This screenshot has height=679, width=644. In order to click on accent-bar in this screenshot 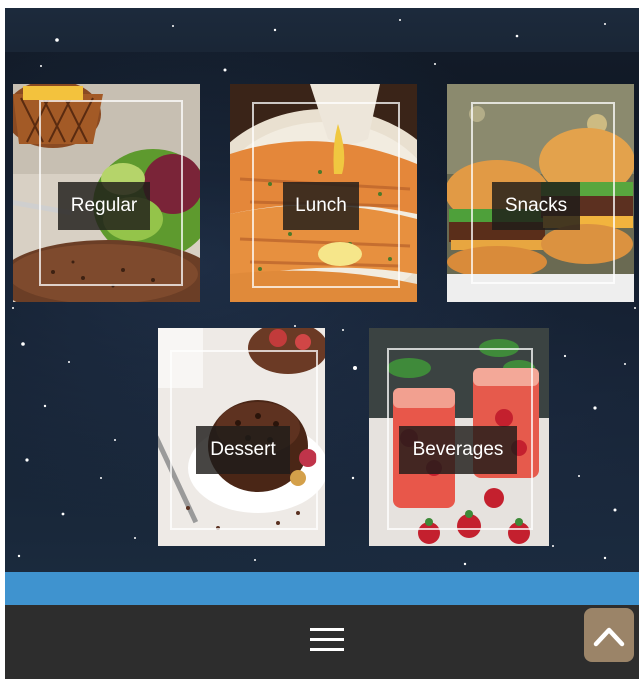, I will do `click(322, 588)`.